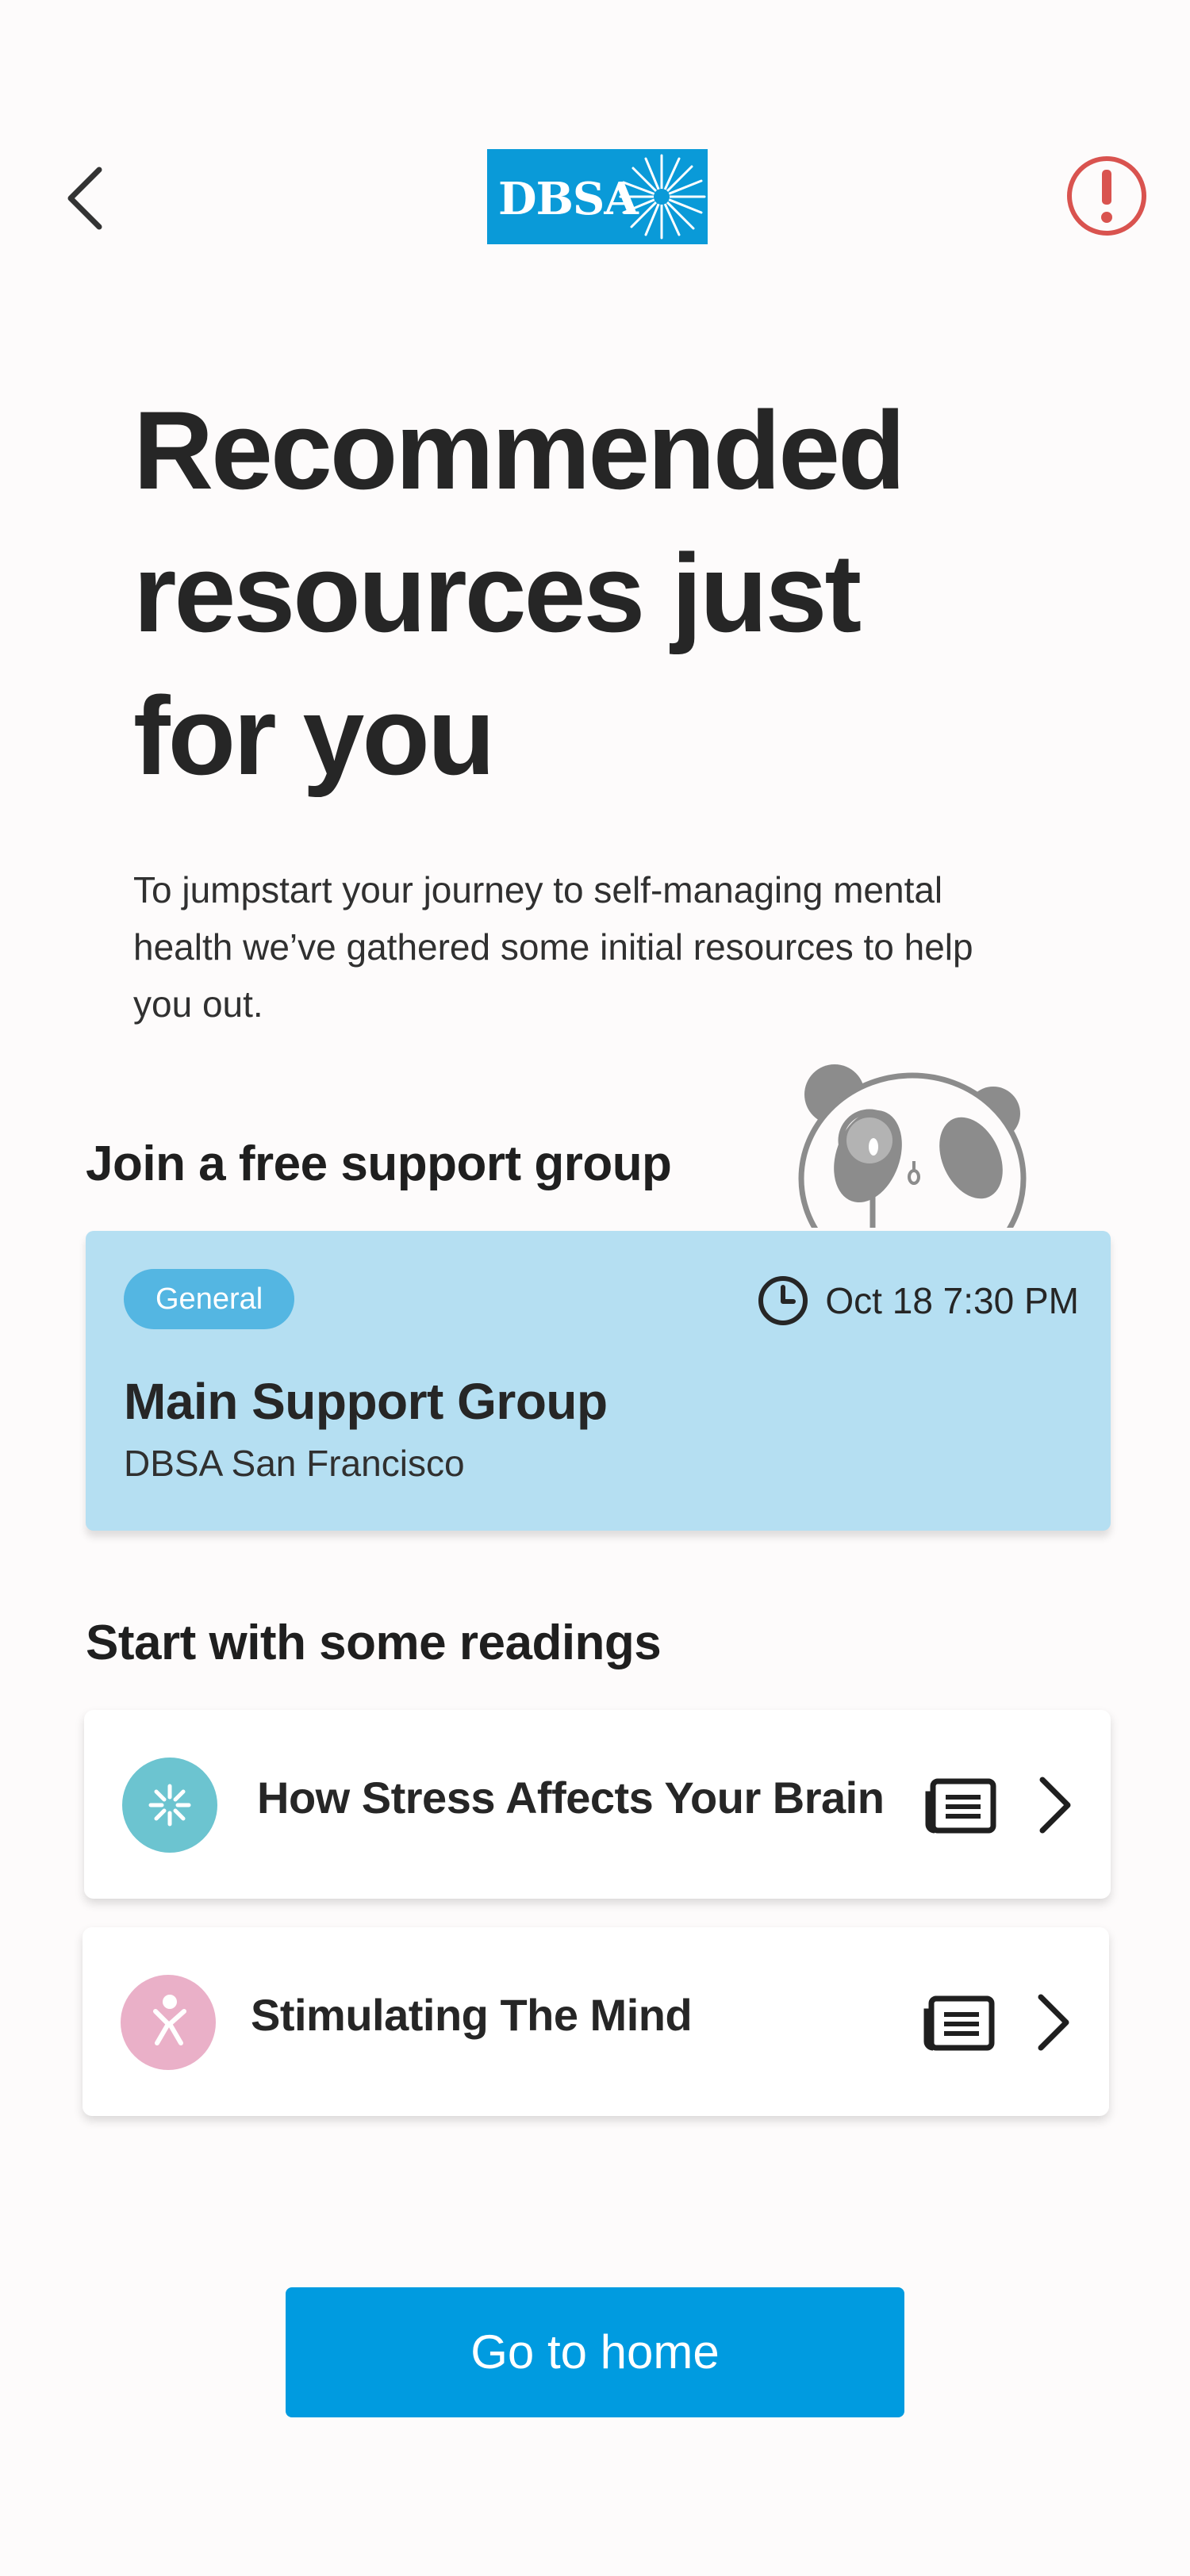 This screenshot has height=2576, width=1190. I want to click on person-jumping-icon, so click(169, 2020).